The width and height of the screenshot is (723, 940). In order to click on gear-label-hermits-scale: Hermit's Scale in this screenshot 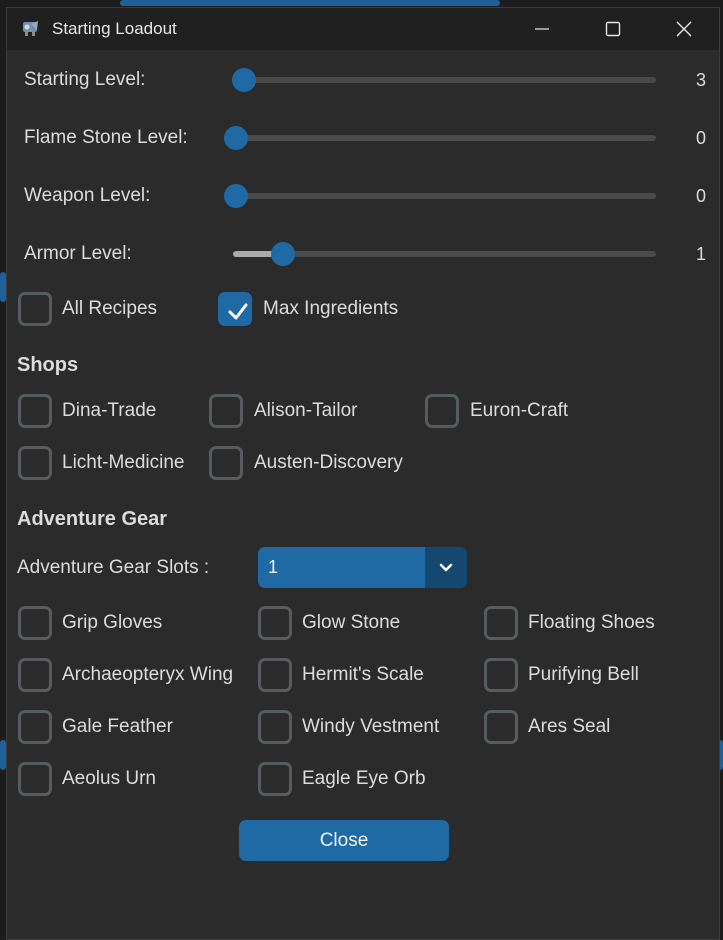, I will do `click(363, 675)`.